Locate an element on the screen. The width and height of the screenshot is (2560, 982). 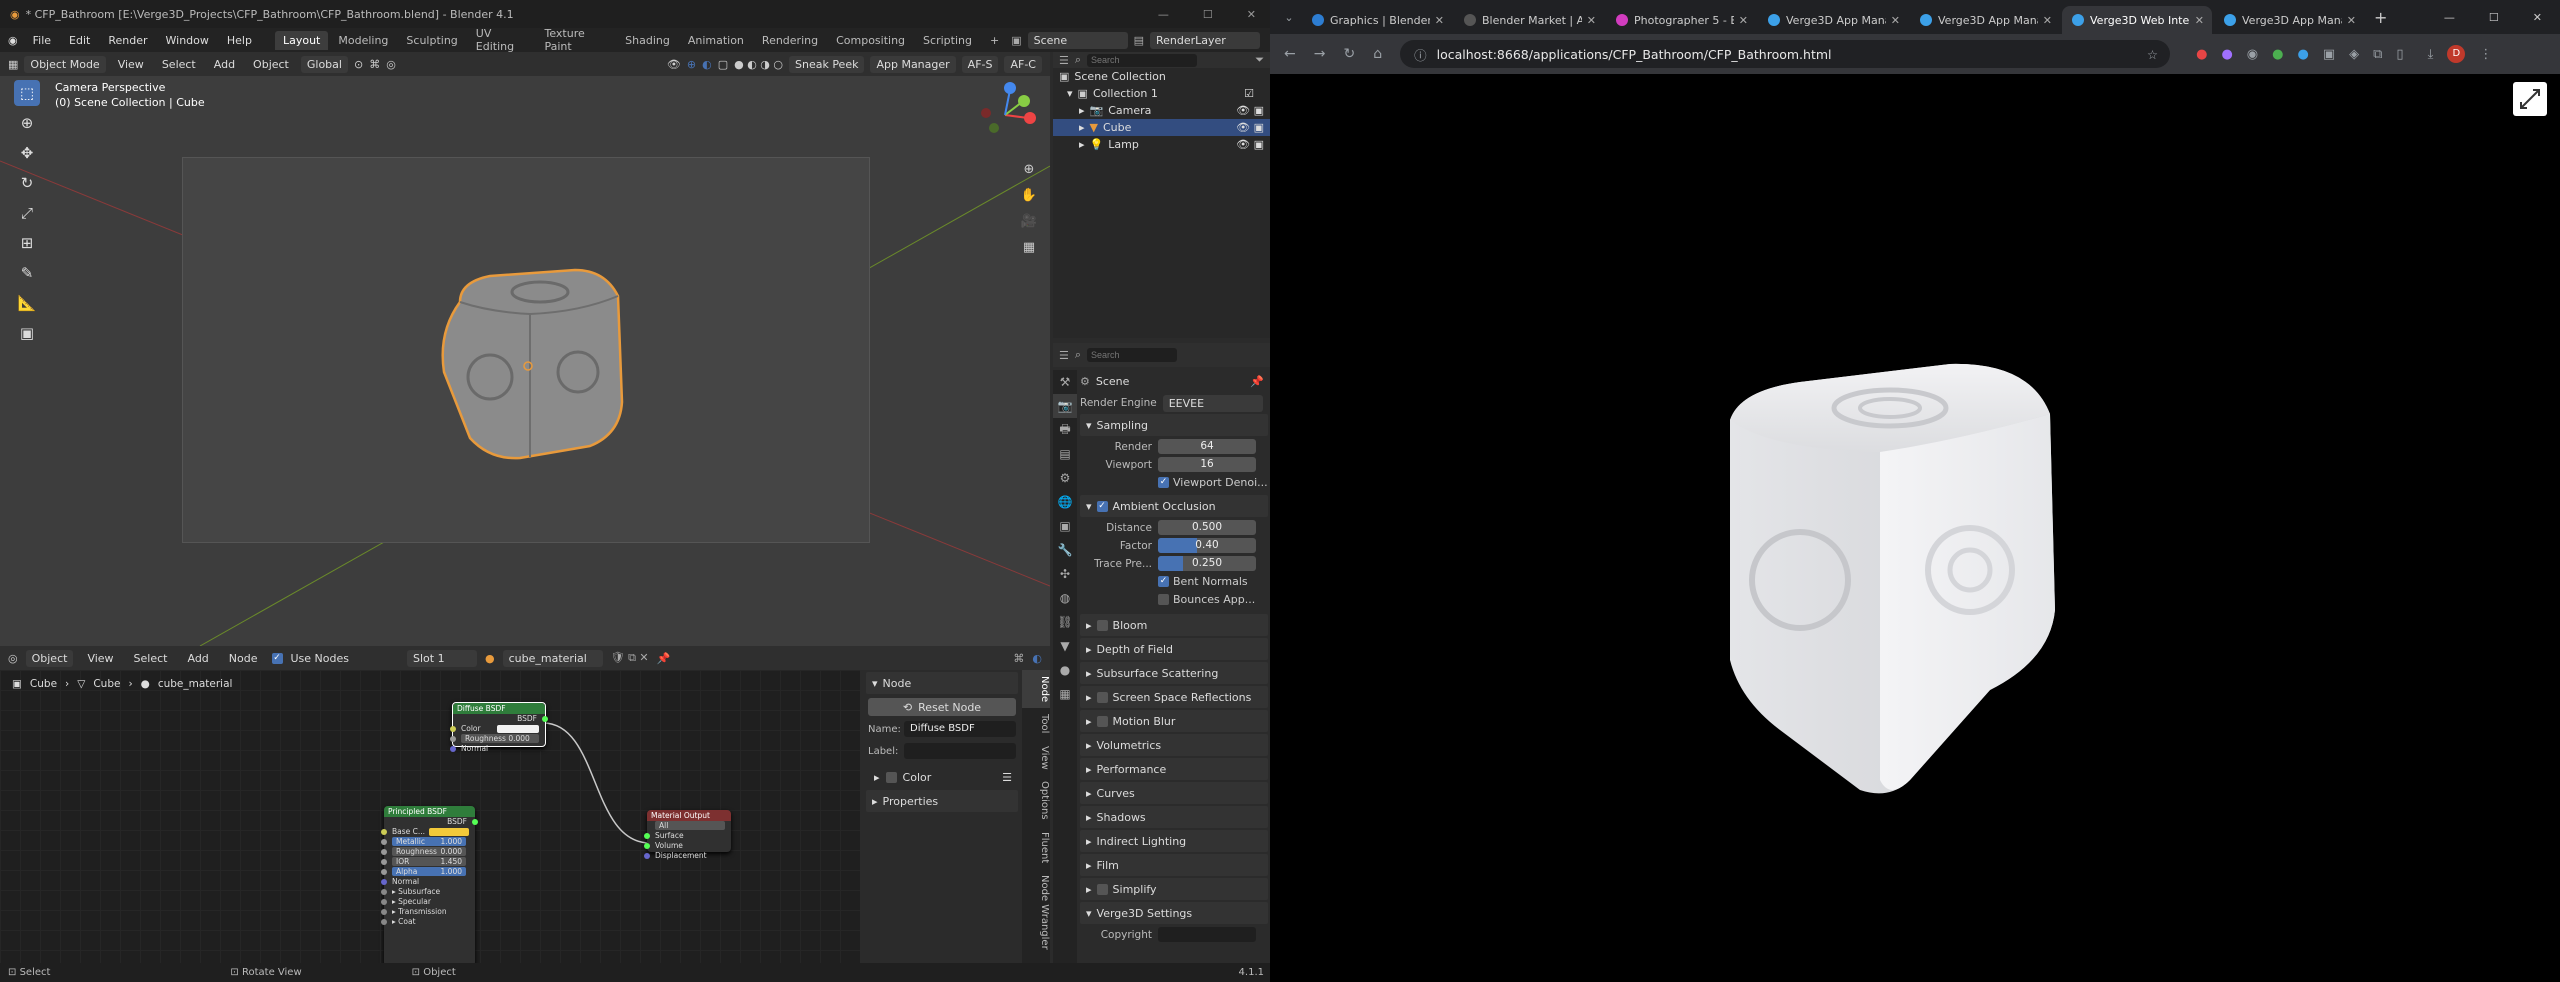
fake-user-icon: 🛡 ⧉ ✕ is located at coordinates (630, 658).